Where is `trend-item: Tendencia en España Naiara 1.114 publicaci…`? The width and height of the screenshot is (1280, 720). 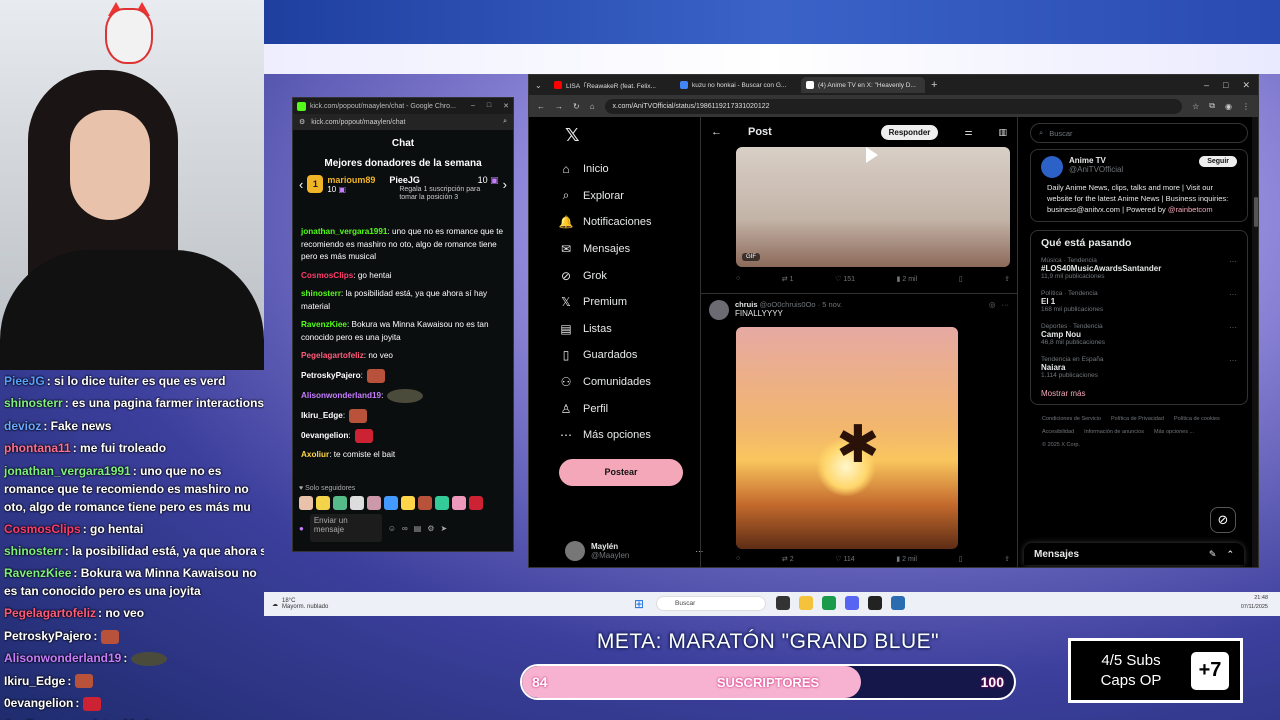
trend-item: Tendencia en España Naiara 1.114 publicaci… is located at coordinates (1139, 367).